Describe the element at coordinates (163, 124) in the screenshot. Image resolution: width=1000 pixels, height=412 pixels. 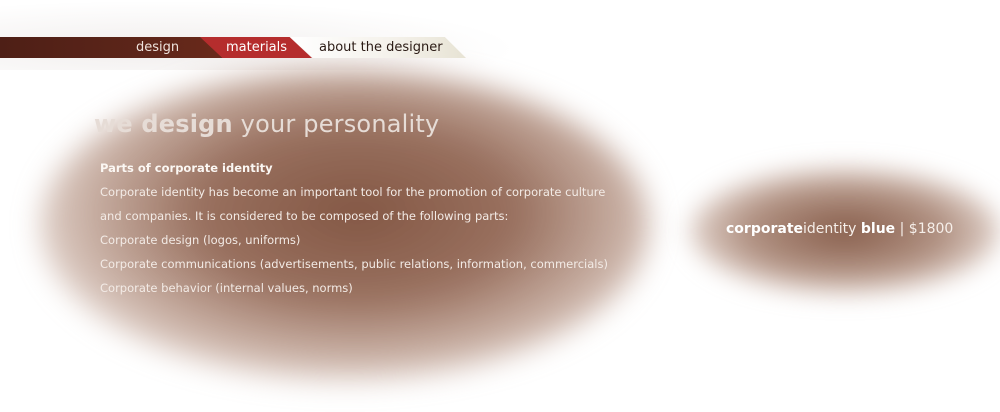
I see `headline-bold: we design` at that location.